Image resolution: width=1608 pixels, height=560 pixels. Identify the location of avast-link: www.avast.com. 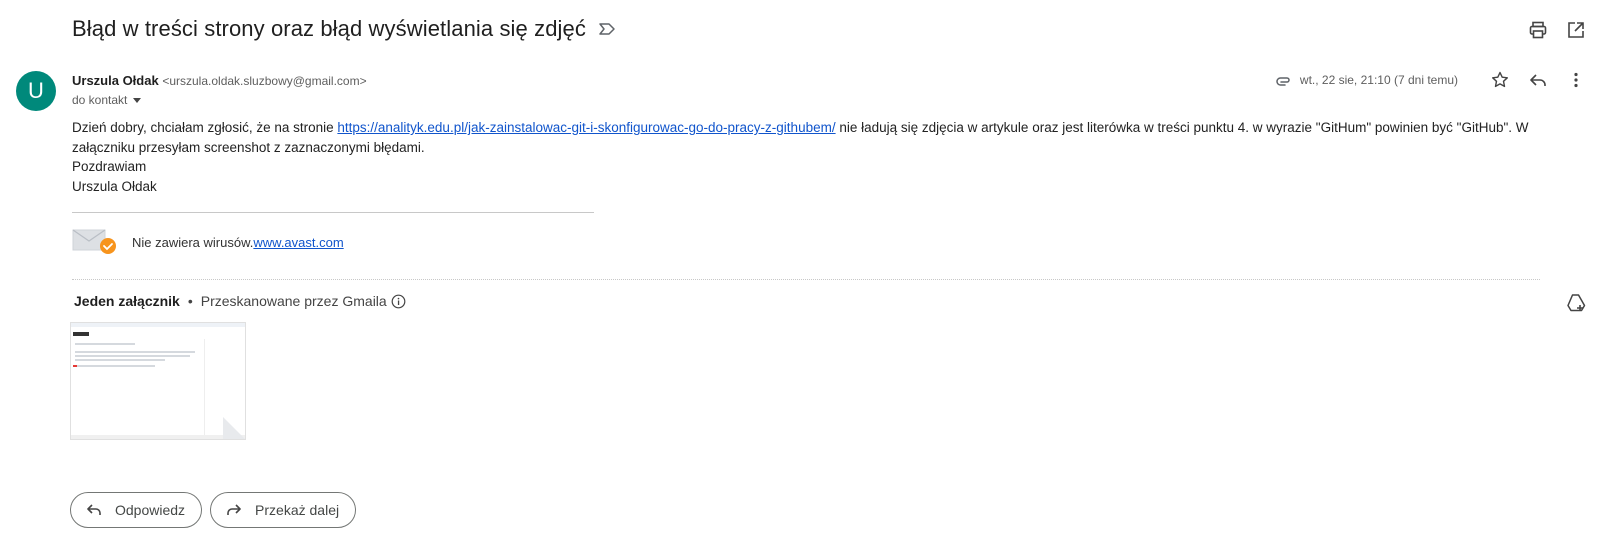
(298, 242).